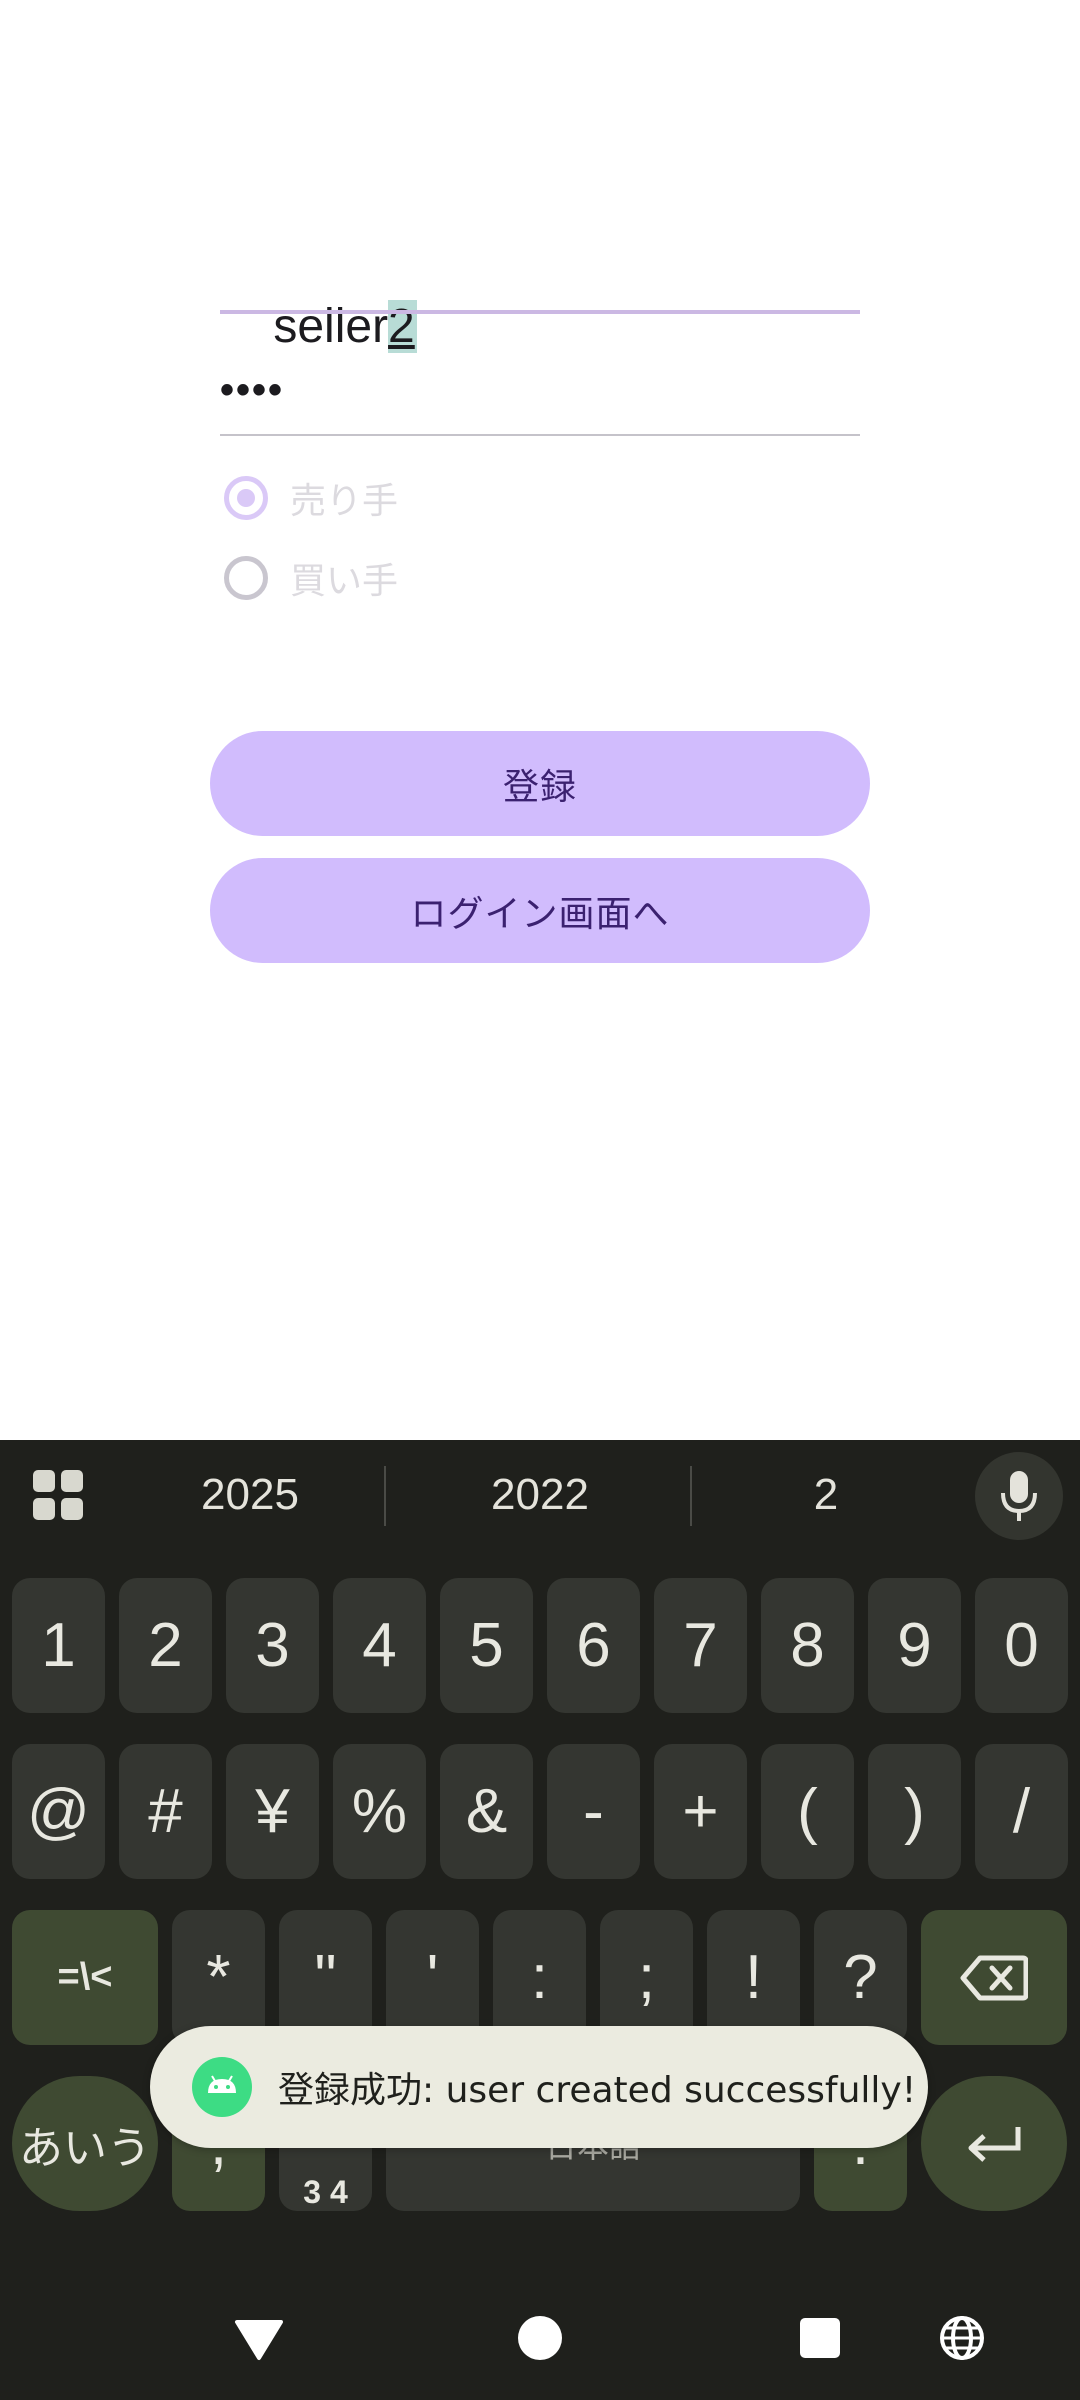 This screenshot has height=2400, width=1080. Describe the element at coordinates (432, 1977) in the screenshot. I see `key: '` at that location.